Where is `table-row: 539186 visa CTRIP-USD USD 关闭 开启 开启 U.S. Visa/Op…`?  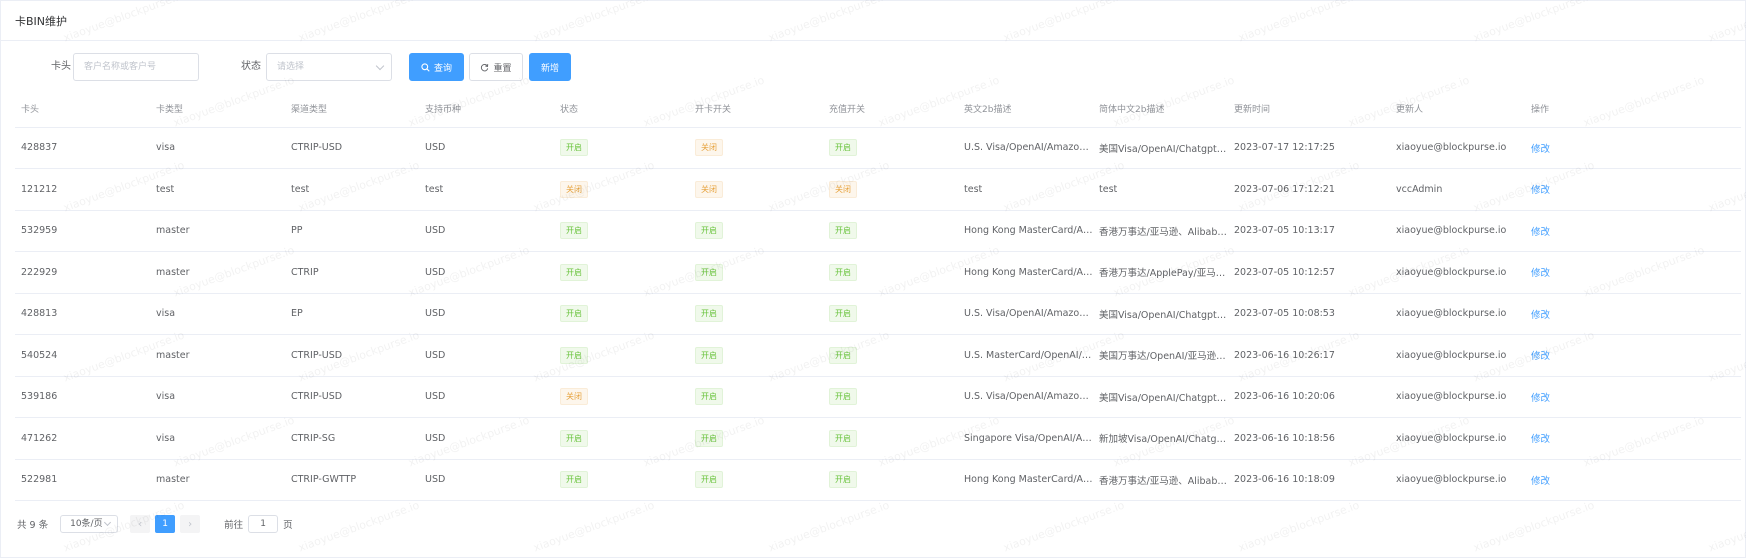 table-row: 539186 visa CTRIP-USD USD 关闭 开启 开启 U.S. Visa/Op… is located at coordinates (878, 397).